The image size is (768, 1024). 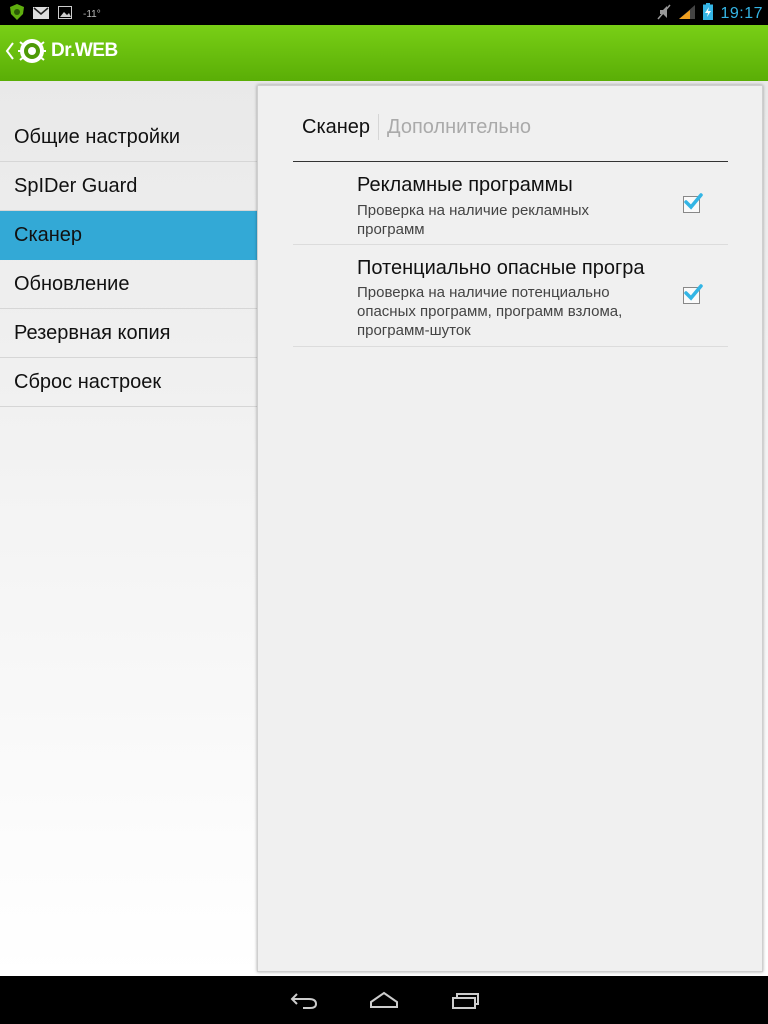 I want to click on tab-divider, so click(x=379, y=127).